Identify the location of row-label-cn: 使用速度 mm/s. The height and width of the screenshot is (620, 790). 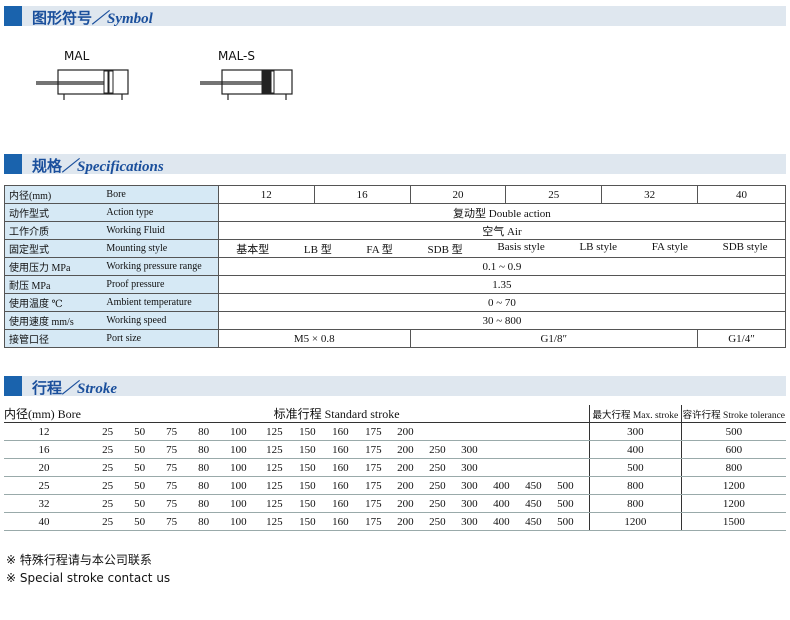
(53, 320).